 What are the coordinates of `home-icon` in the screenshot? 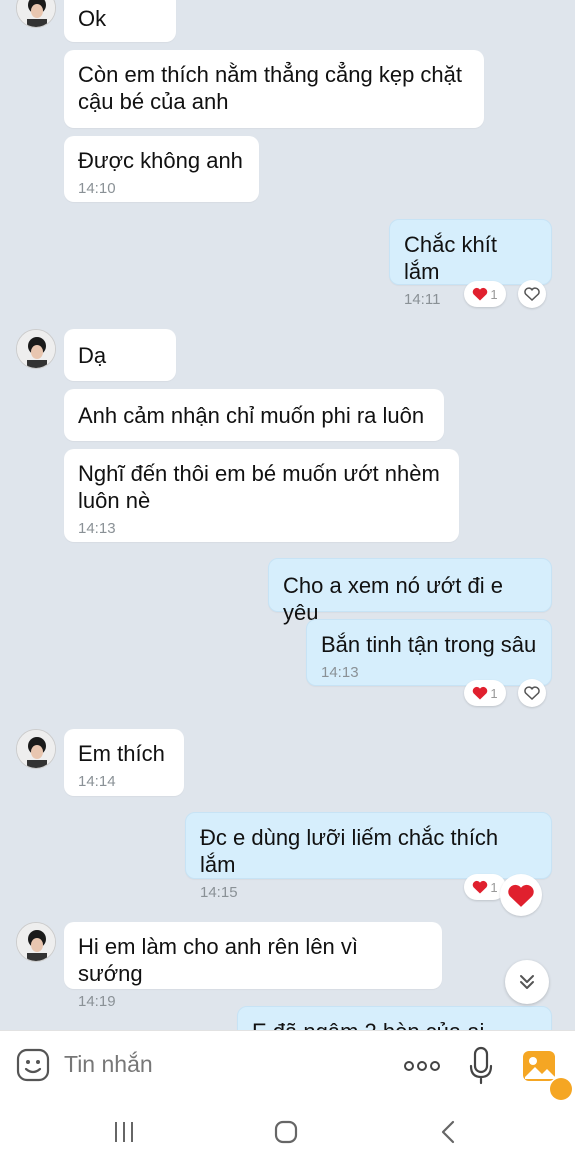 It's located at (286, 1132).